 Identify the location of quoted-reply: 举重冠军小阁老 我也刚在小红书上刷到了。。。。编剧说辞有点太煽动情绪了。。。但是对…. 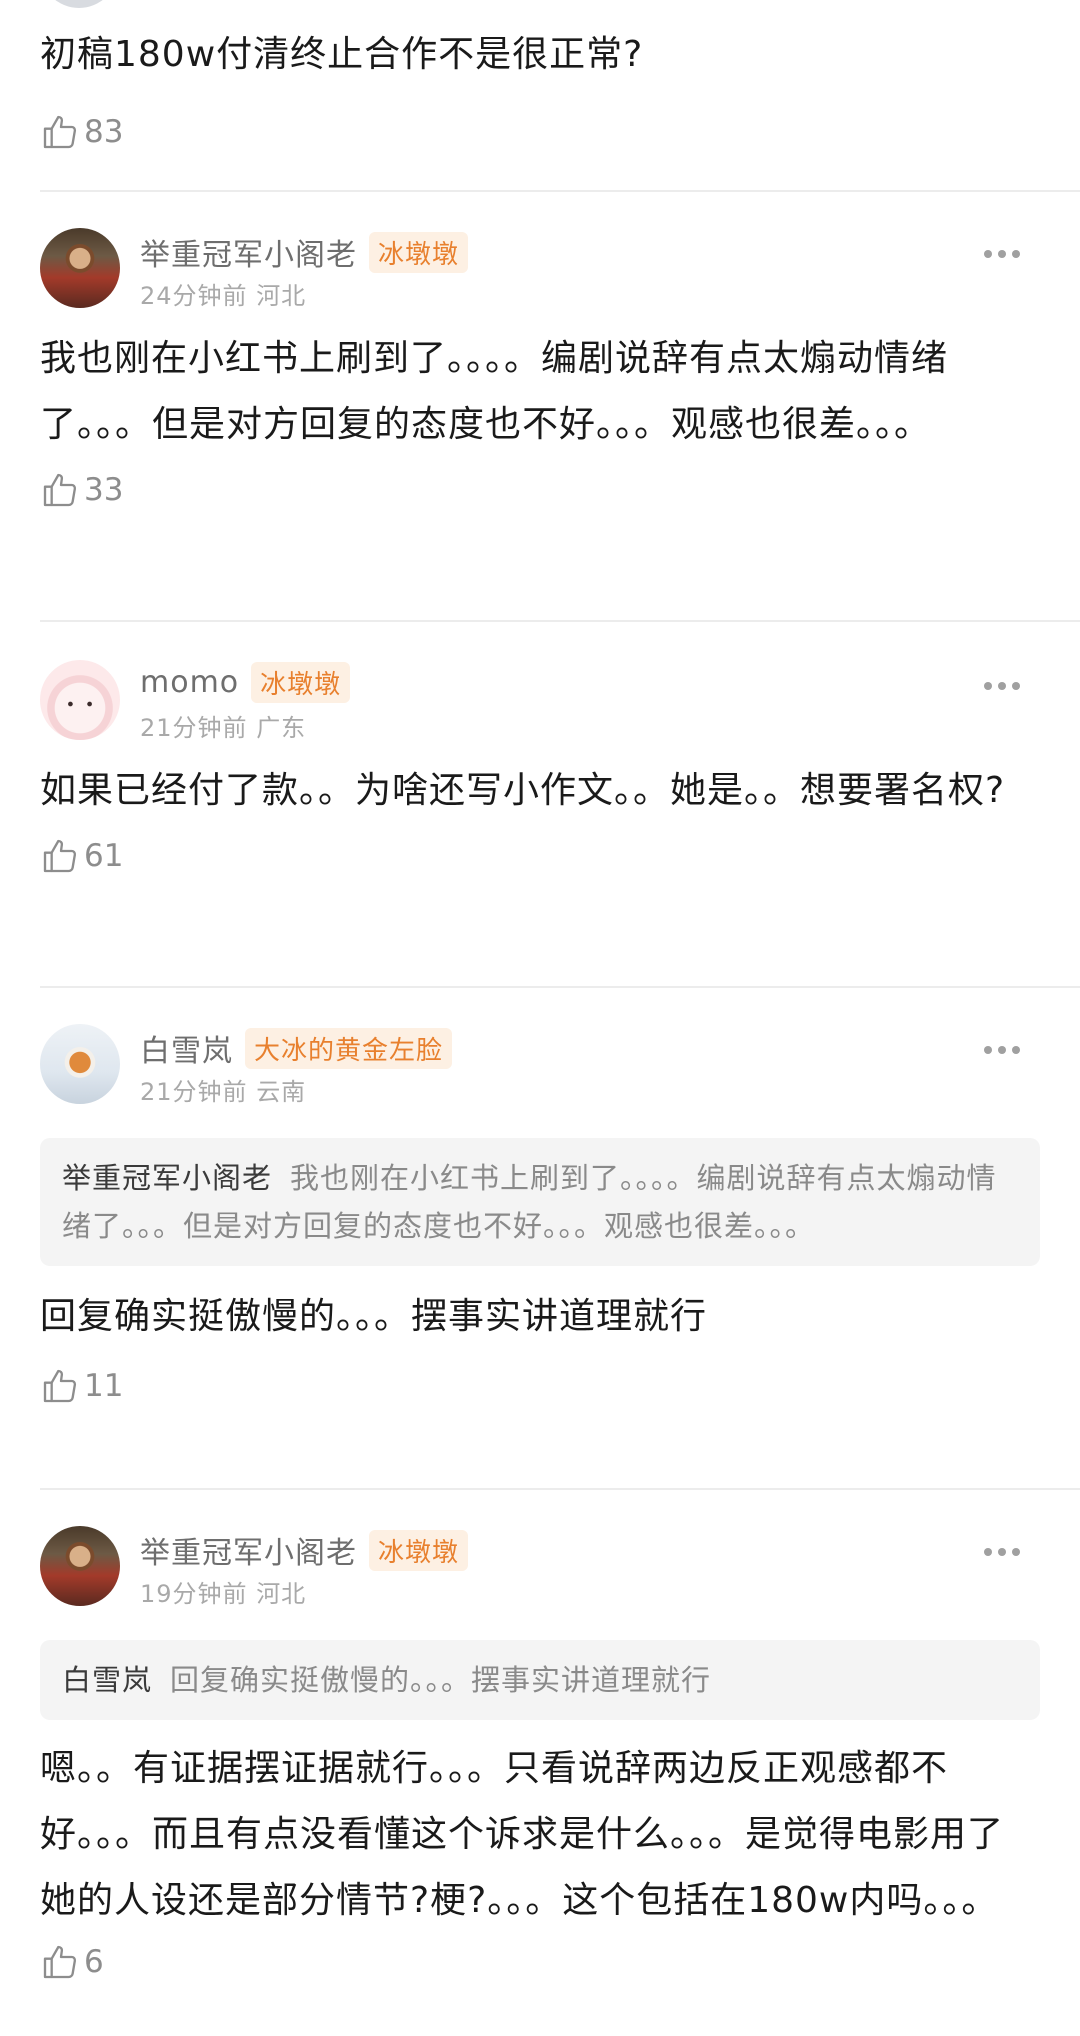
(540, 1202).